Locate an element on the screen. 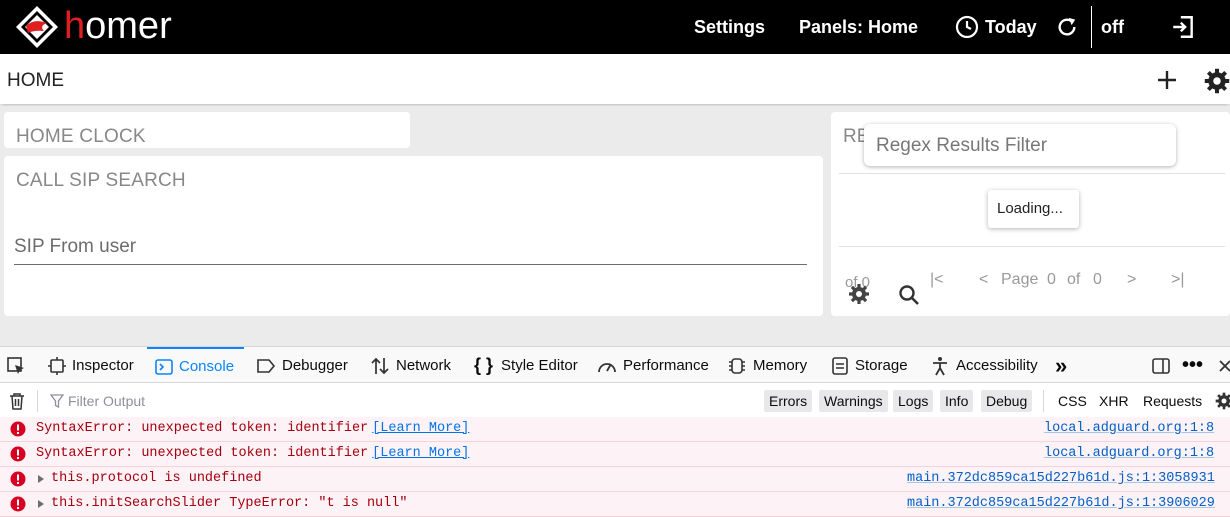 The image size is (1230, 517). filter-output-input: Filter Output is located at coordinates (106, 401).